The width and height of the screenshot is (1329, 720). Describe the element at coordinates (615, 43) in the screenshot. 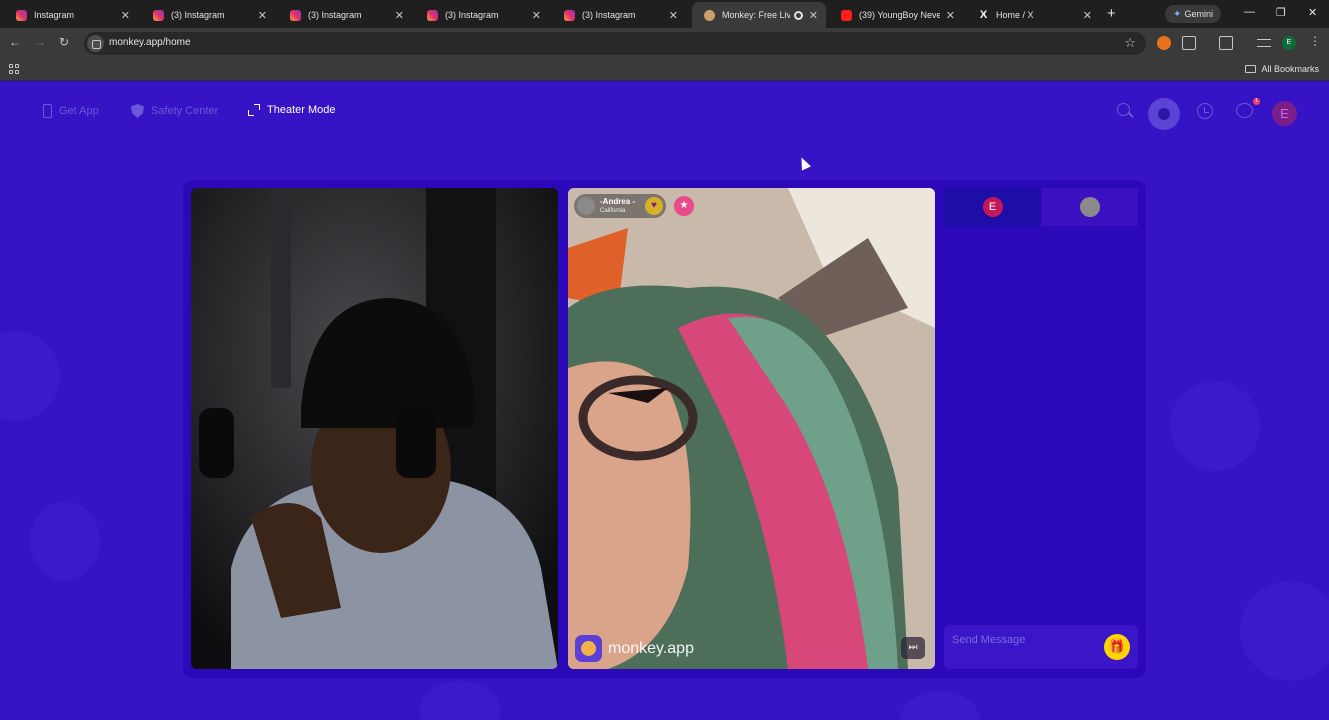

I see `address-bar: monkey.app/home ☆` at that location.